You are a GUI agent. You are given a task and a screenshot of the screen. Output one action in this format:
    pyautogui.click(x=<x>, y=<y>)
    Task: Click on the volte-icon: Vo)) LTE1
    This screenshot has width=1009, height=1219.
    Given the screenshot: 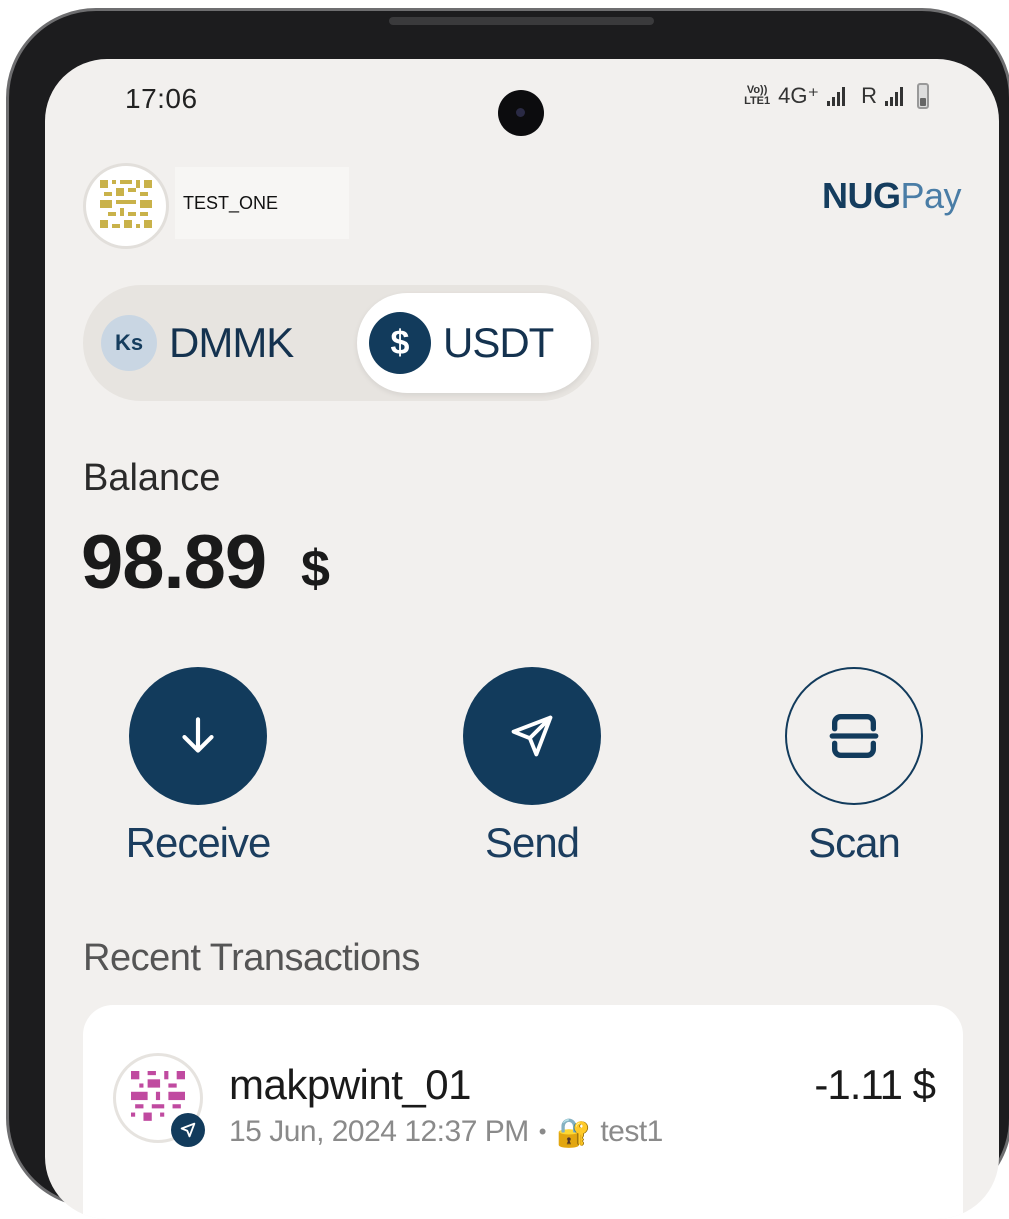 What is the action you would take?
    pyautogui.click(x=757, y=96)
    